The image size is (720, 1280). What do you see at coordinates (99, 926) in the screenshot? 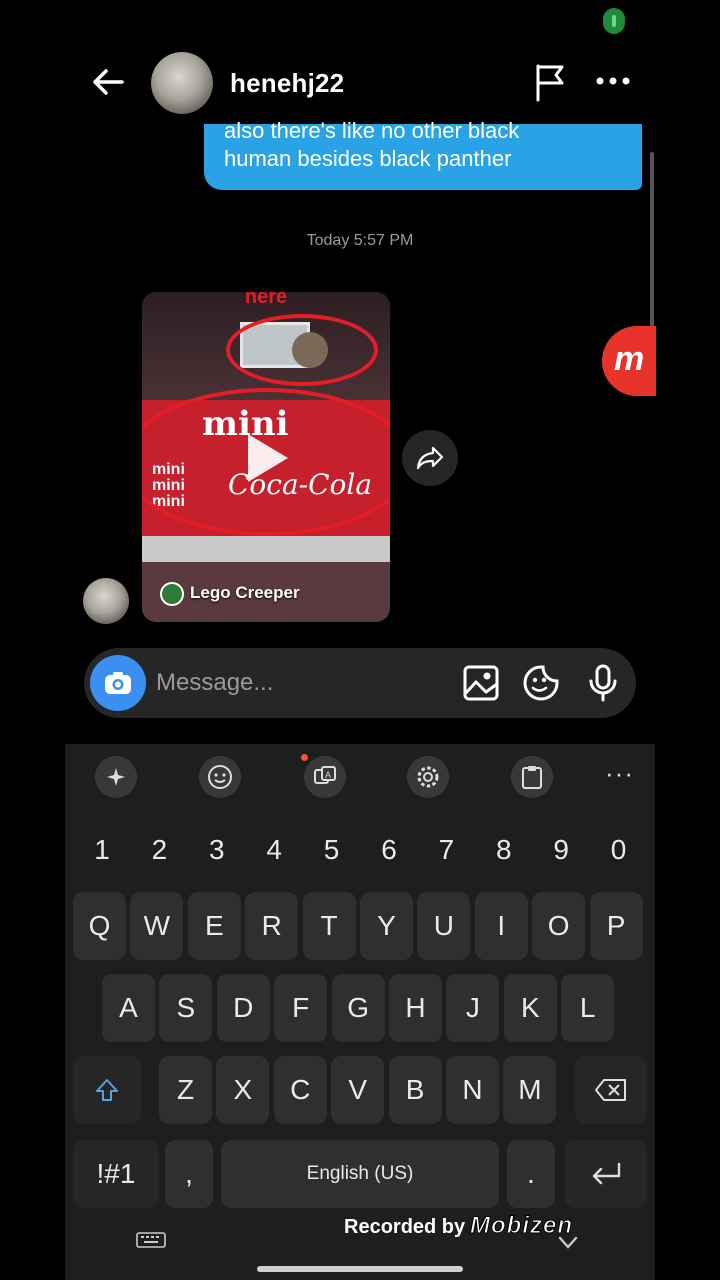
I see `key-q: Q` at bounding box center [99, 926].